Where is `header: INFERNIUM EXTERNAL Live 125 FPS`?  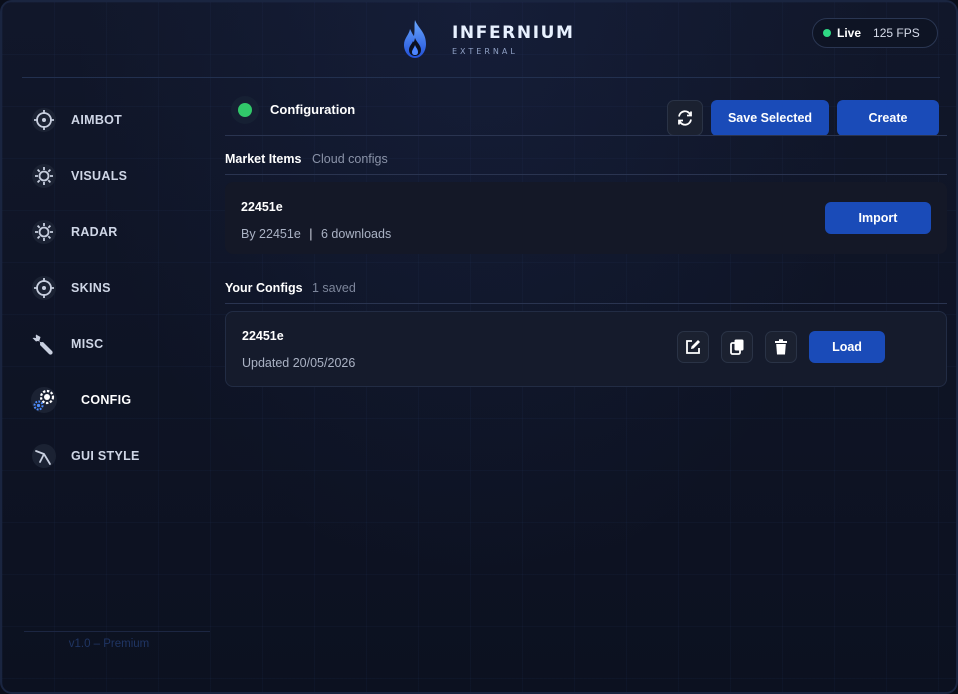 header: INFERNIUM EXTERNAL Live 125 FPS is located at coordinates (479, 40).